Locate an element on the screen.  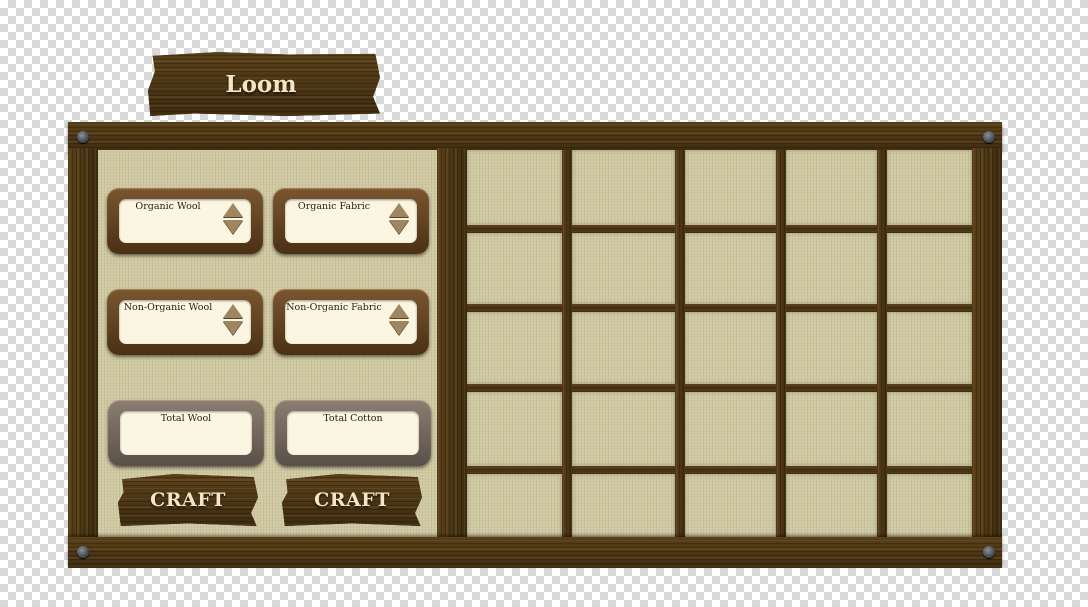
craft-cotton-button: CRAFT is located at coordinates (352, 500).